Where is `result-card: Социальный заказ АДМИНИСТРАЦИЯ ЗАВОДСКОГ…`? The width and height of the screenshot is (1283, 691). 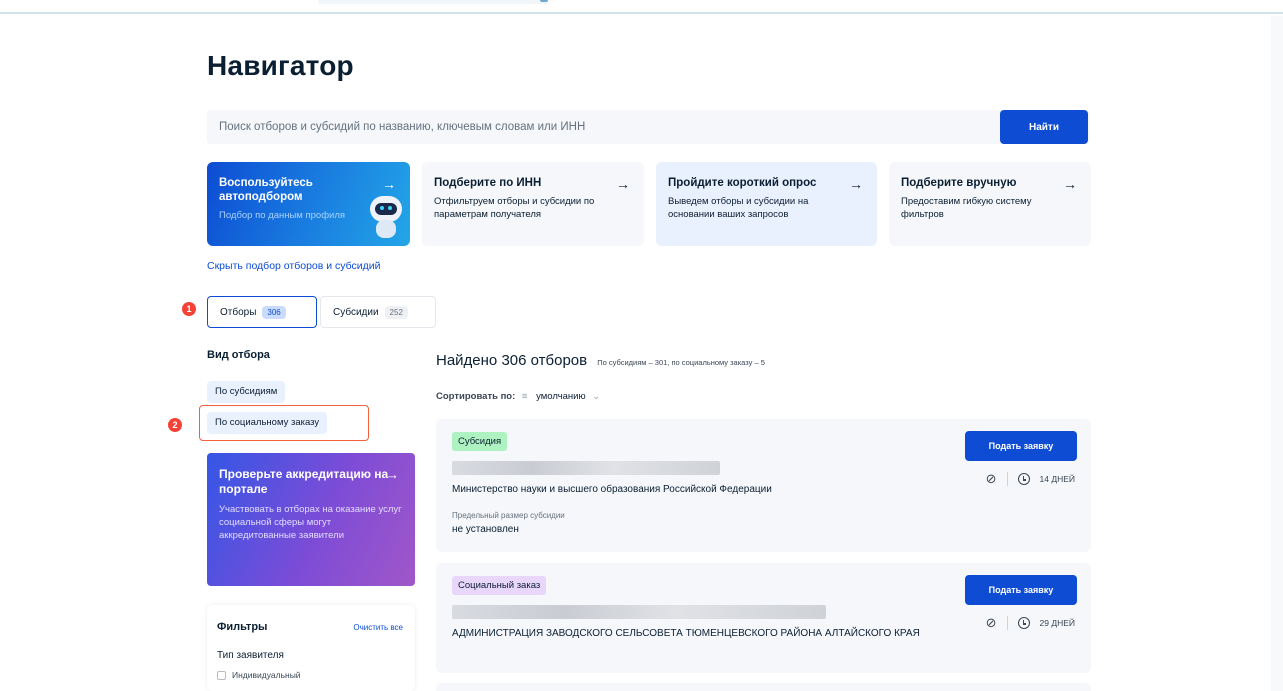
result-card: Социальный заказ АДМИНИСТРАЦИЯ ЗАВОДСКОГ… is located at coordinates (763, 618).